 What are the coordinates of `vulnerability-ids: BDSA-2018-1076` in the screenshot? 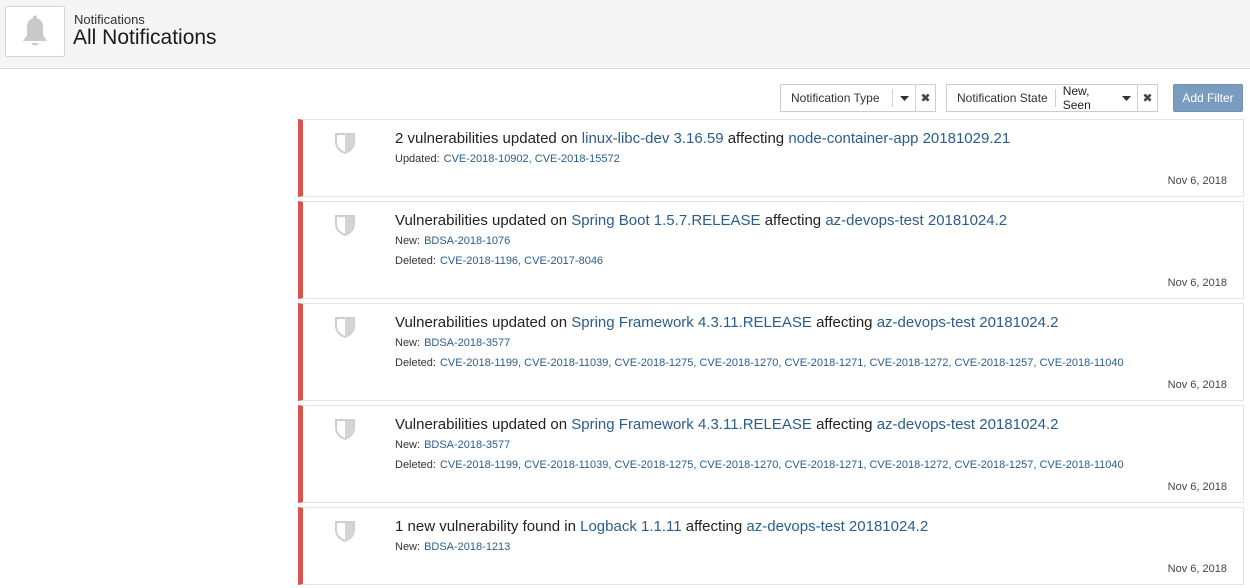 It's located at (467, 241).